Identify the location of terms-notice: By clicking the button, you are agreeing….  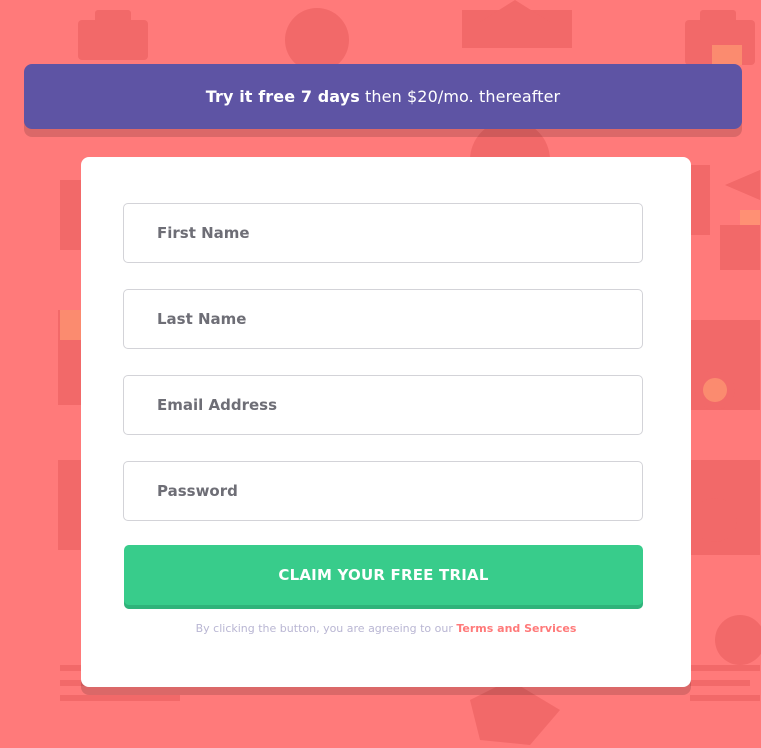
(386, 628).